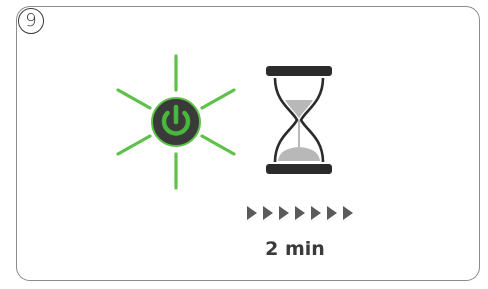  I want to click on progress-arrows-icon, so click(300, 213).